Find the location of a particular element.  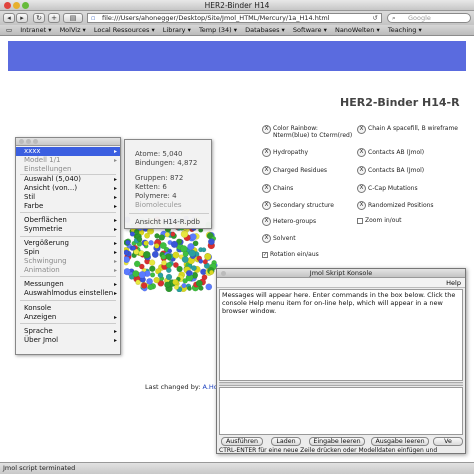

console-close-icon is located at coordinates (223, 273).